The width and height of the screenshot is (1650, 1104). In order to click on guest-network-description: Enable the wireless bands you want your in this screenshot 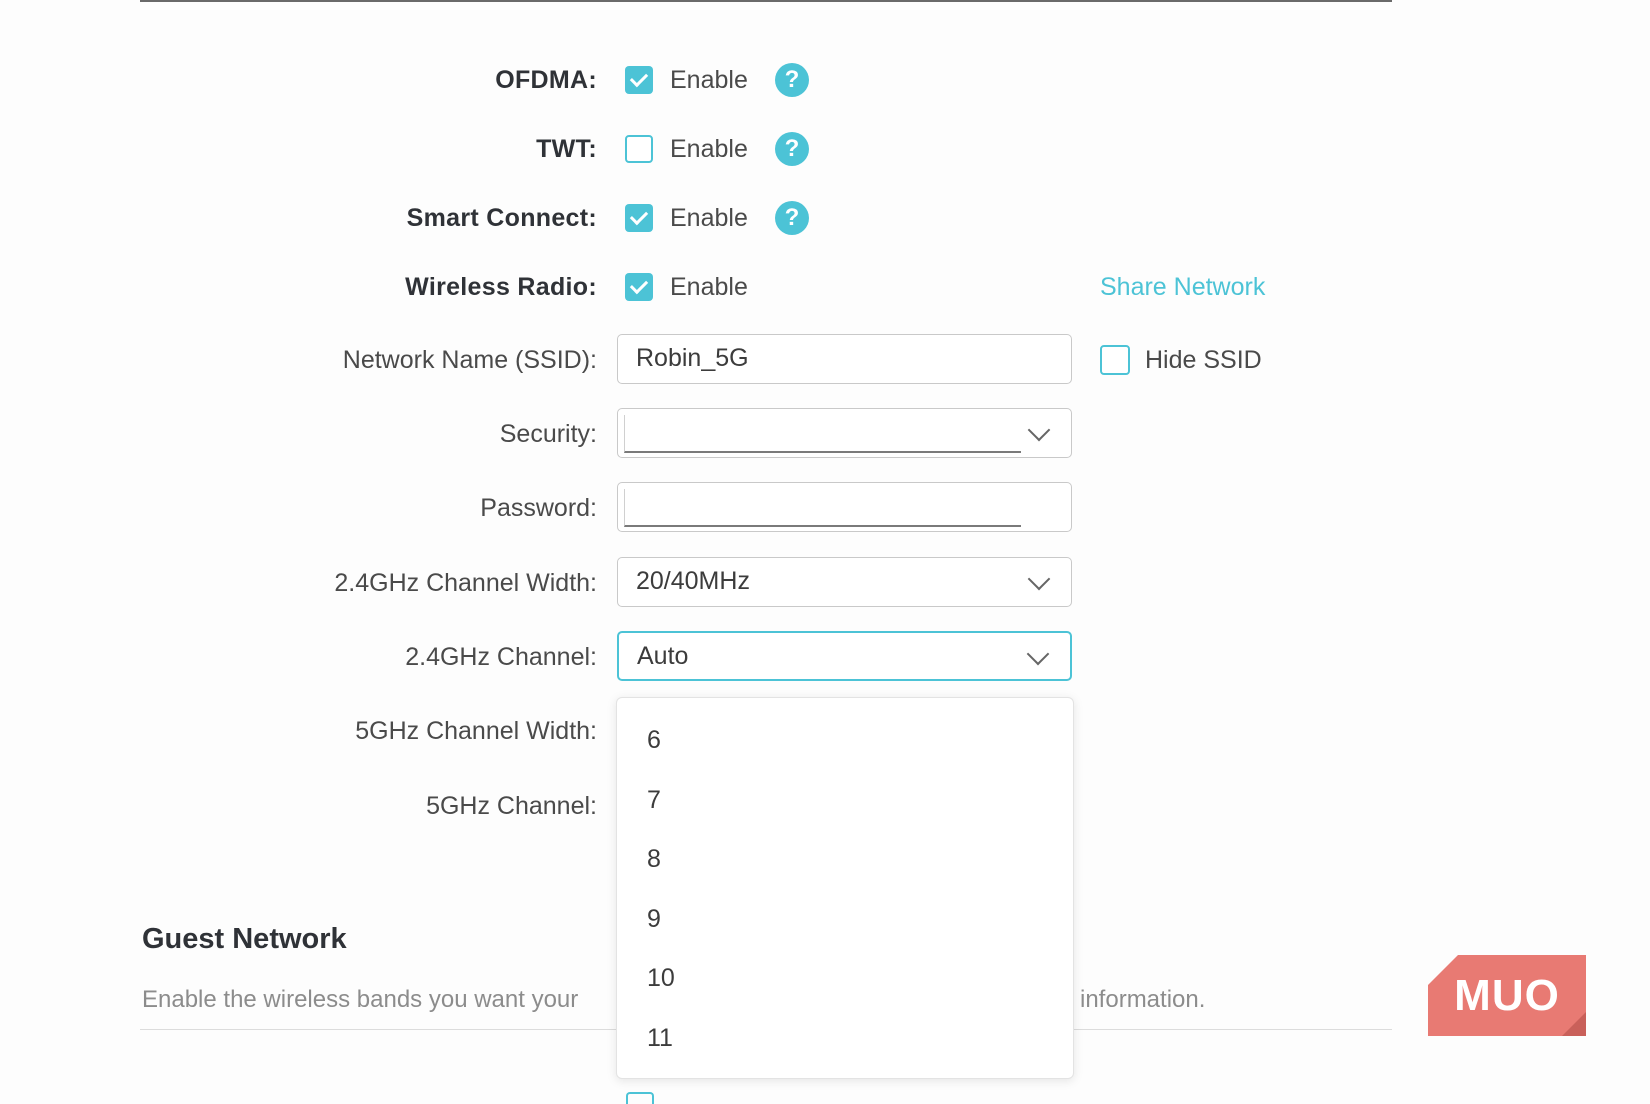, I will do `click(360, 999)`.